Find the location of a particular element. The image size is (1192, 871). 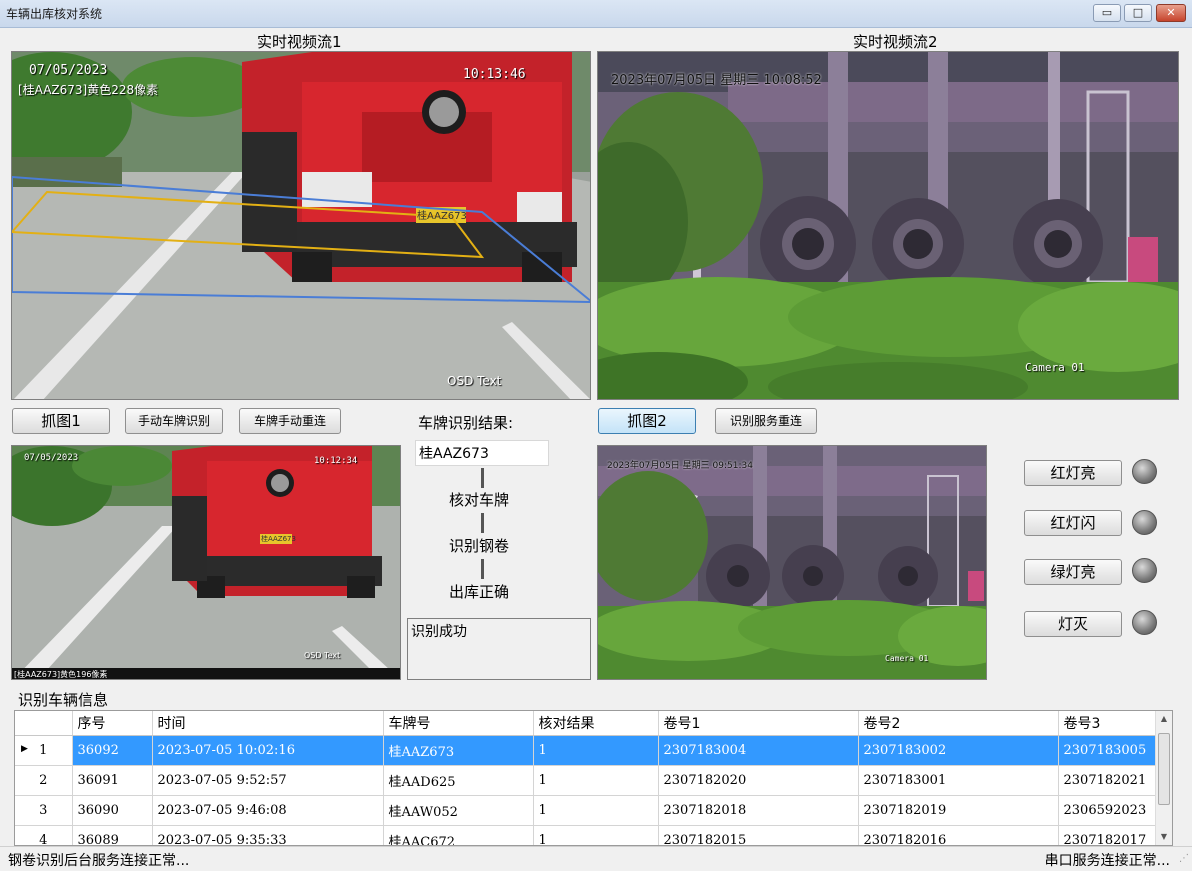

row-header: 2 is located at coordinates (44, 780).